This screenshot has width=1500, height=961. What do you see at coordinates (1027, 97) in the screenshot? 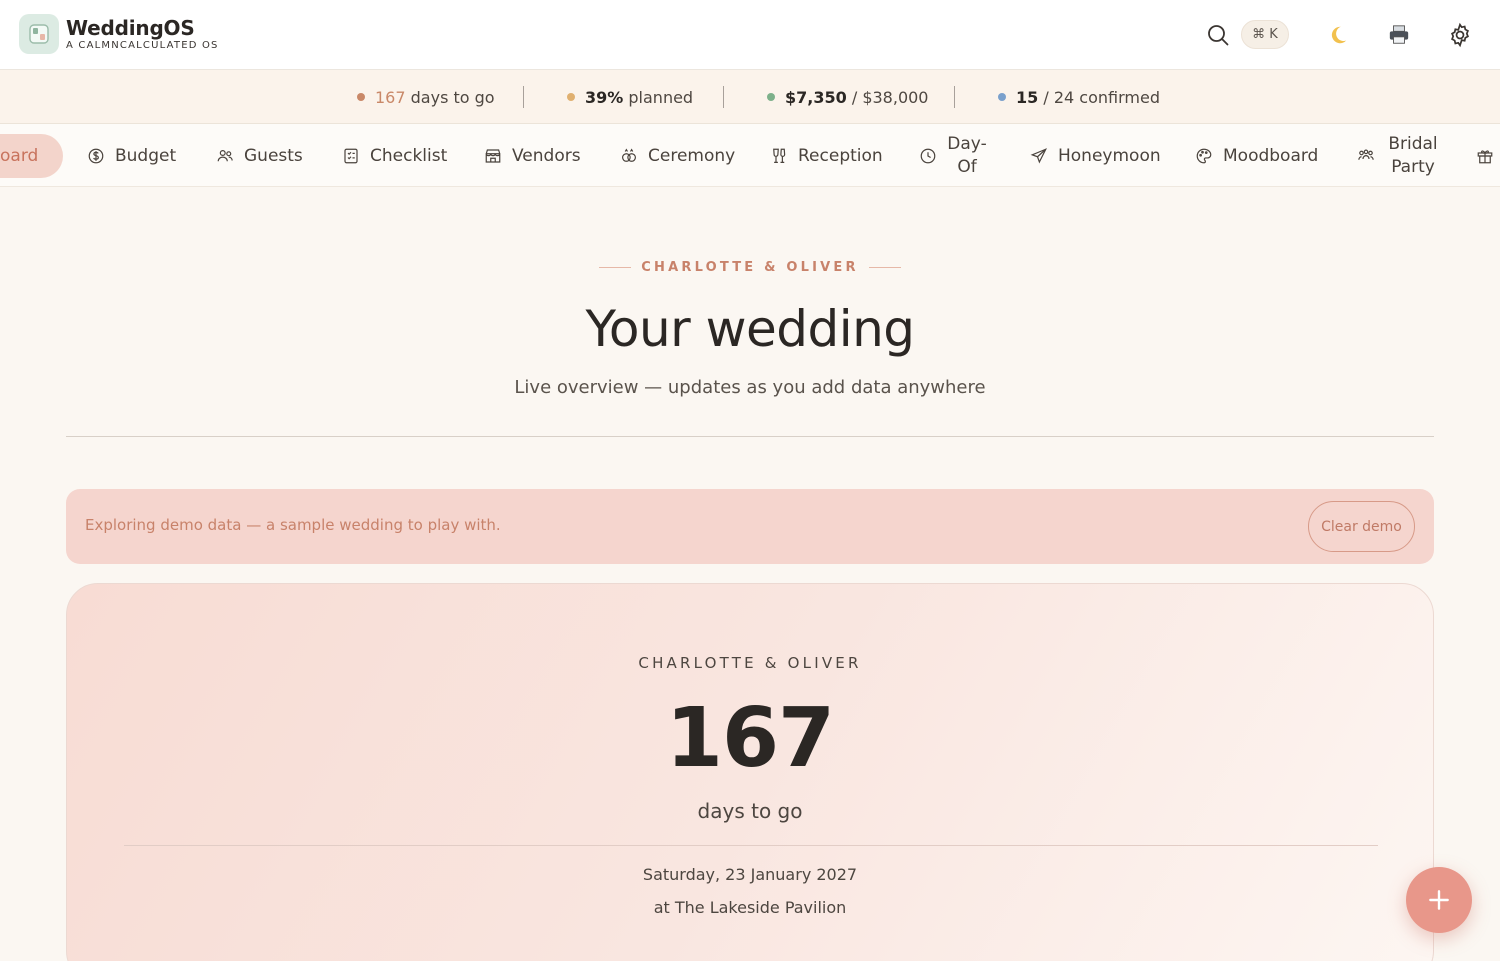
I see `stat-guests-confirmed: 15` at bounding box center [1027, 97].